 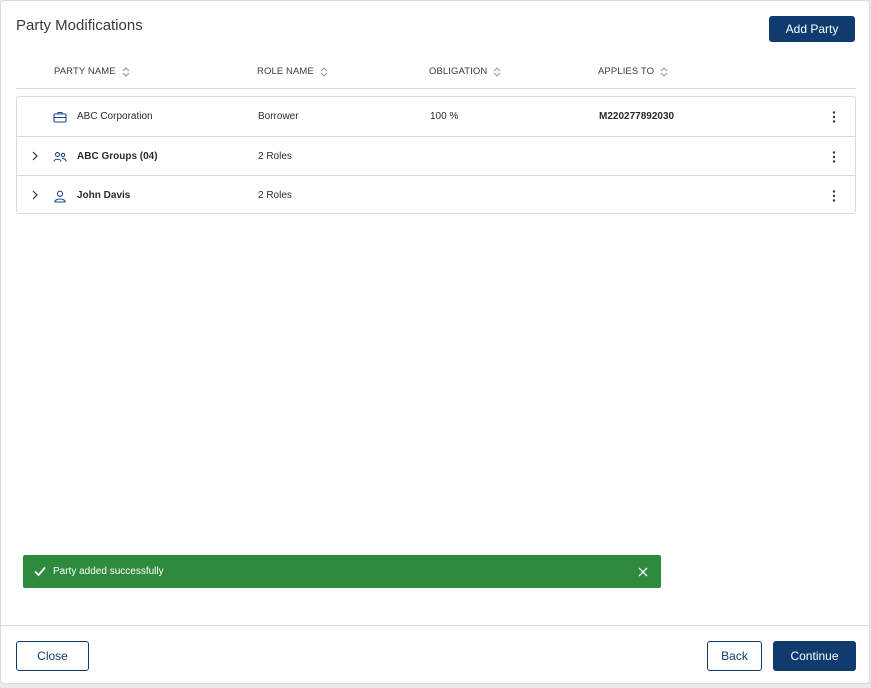 What do you see at coordinates (60, 157) in the screenshot?
I see `users-icon` at bounding box center [60, 157].